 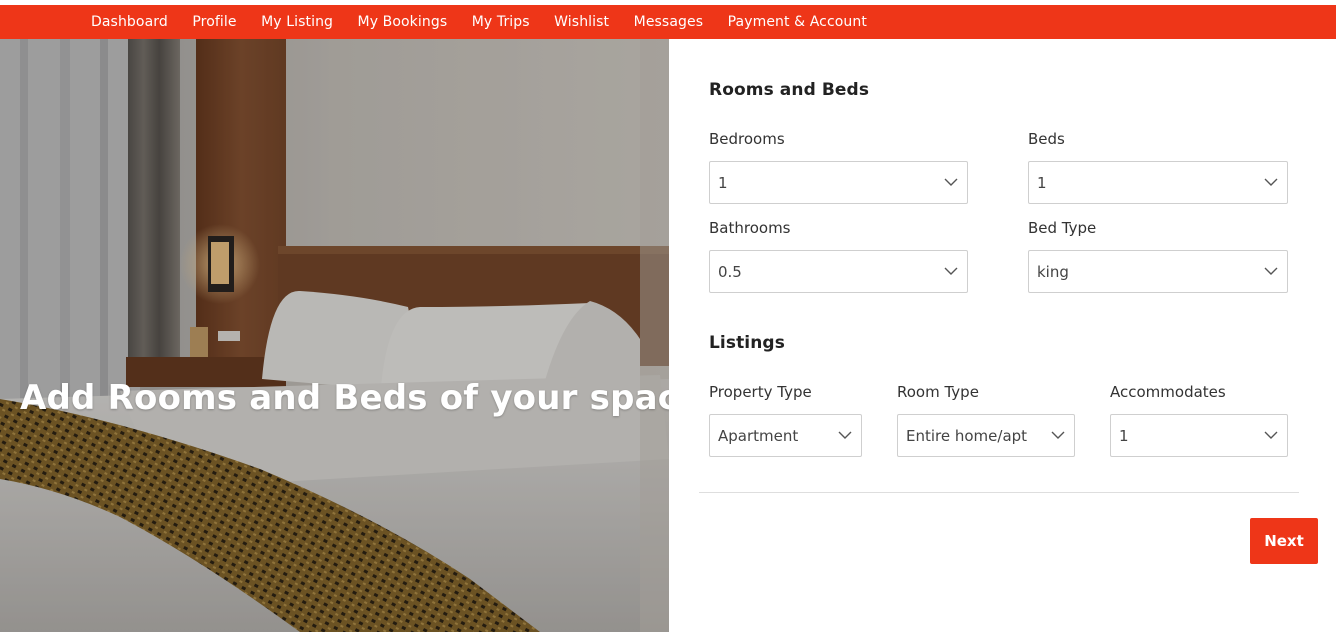 What do you see at coordinates (1042, 183) in the screenshot?
I see `beds-value: 1` at bounding box center [1042, 183].